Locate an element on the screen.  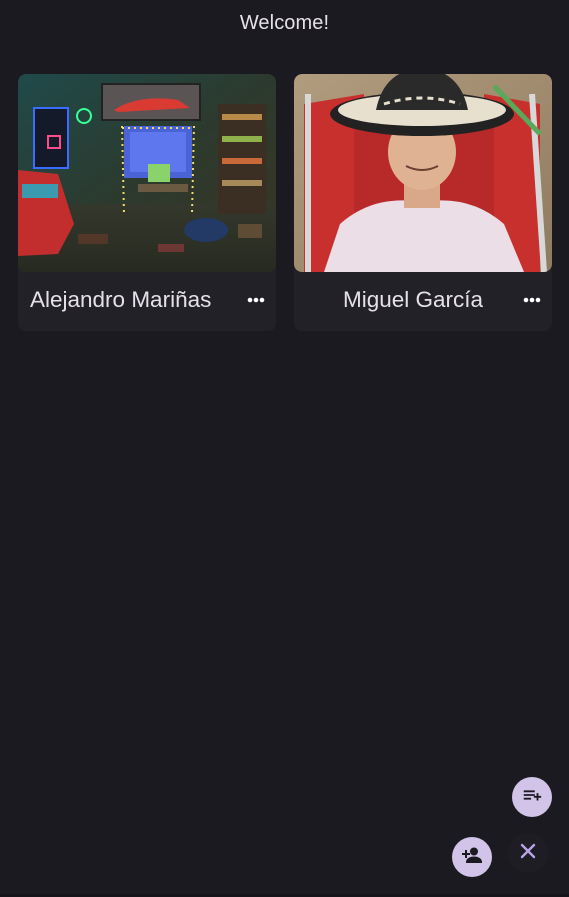
page-title: Welcome! is located at coordinates (284, 23).